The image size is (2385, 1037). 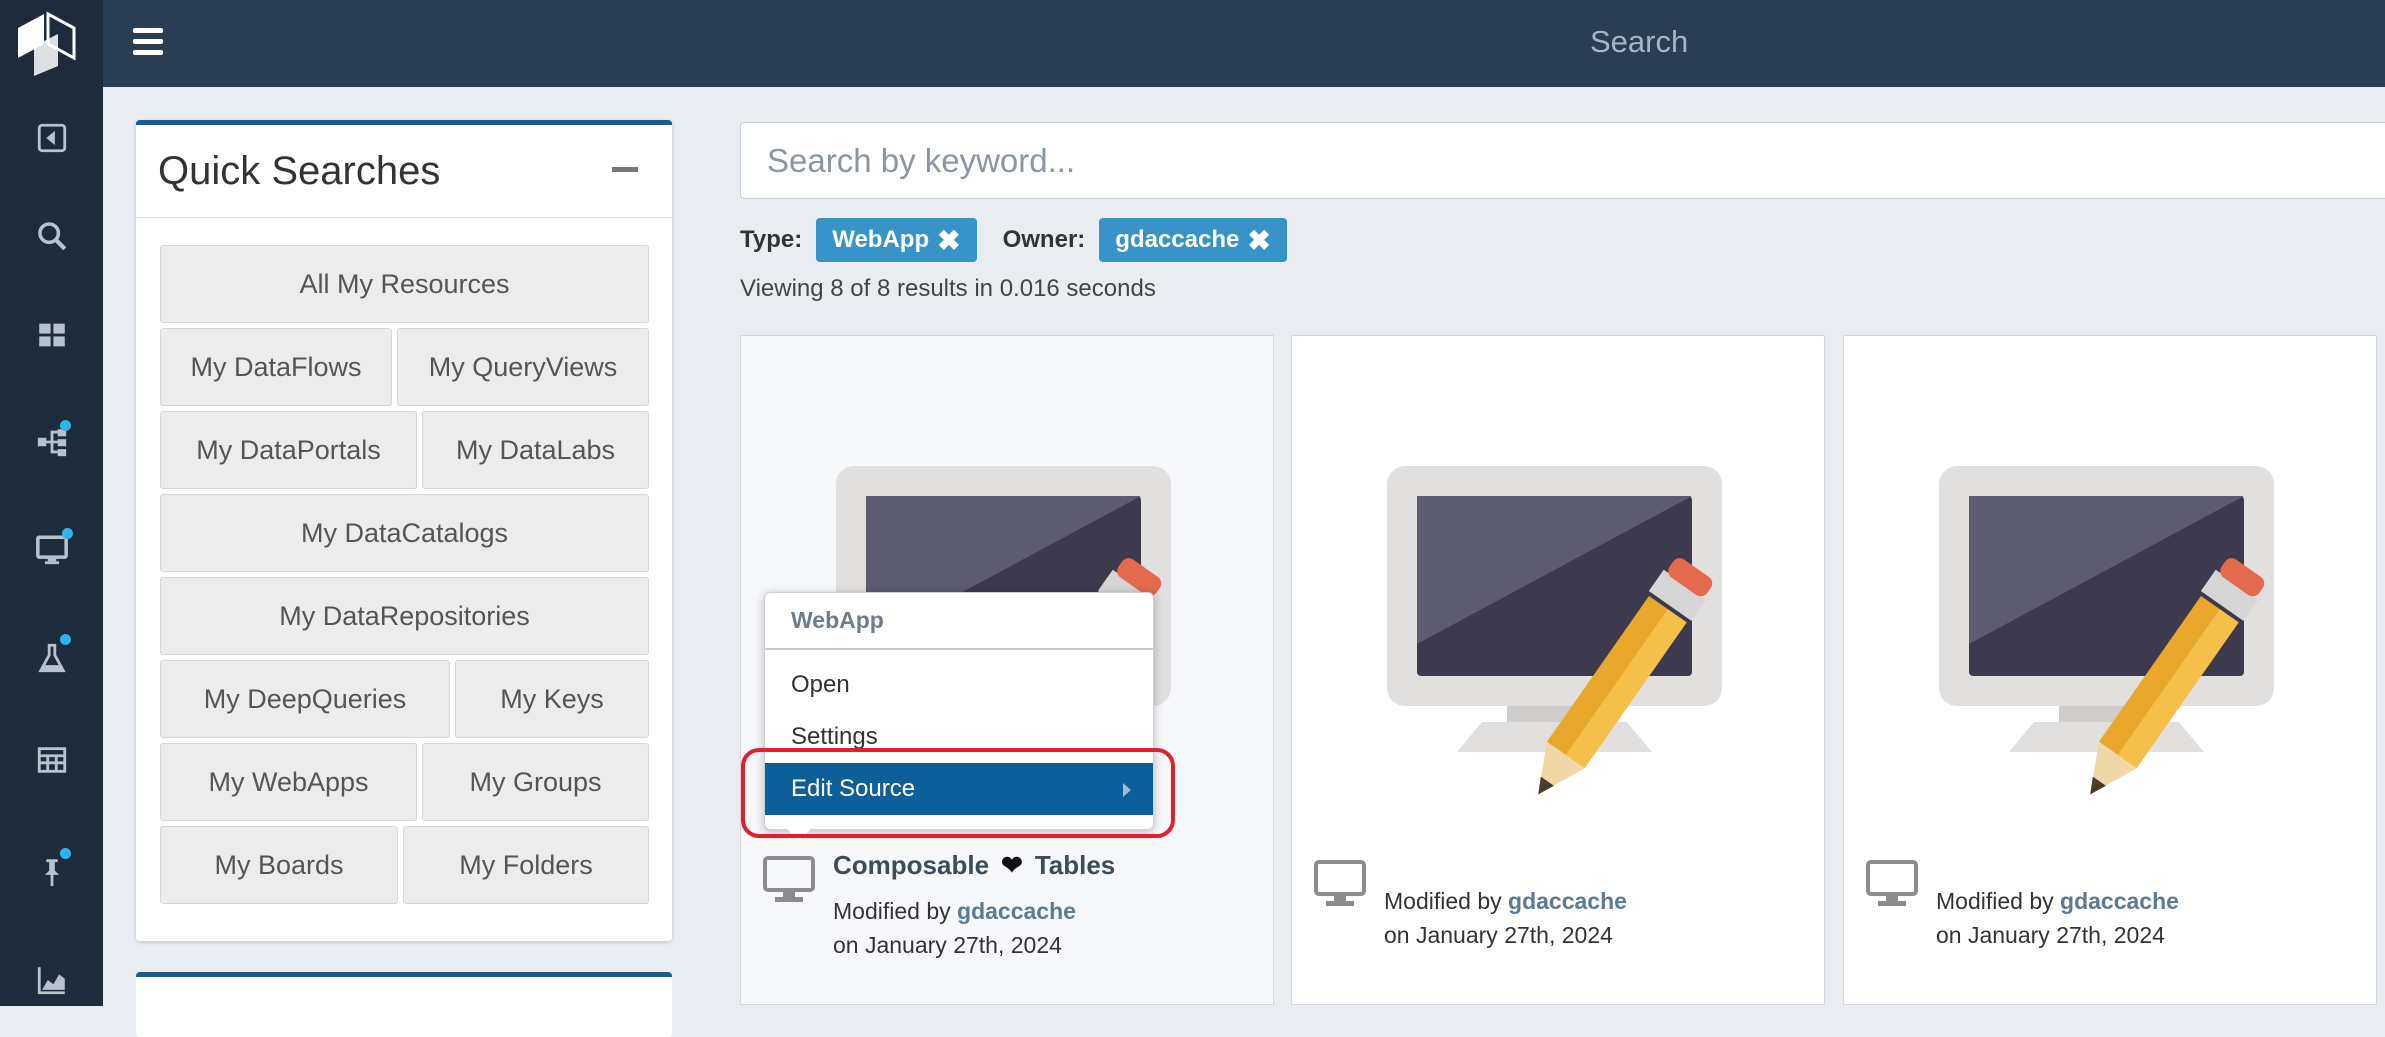 I want to click on quick-search-my-dataportals: My DataPortals, so click(x=288, y=450).